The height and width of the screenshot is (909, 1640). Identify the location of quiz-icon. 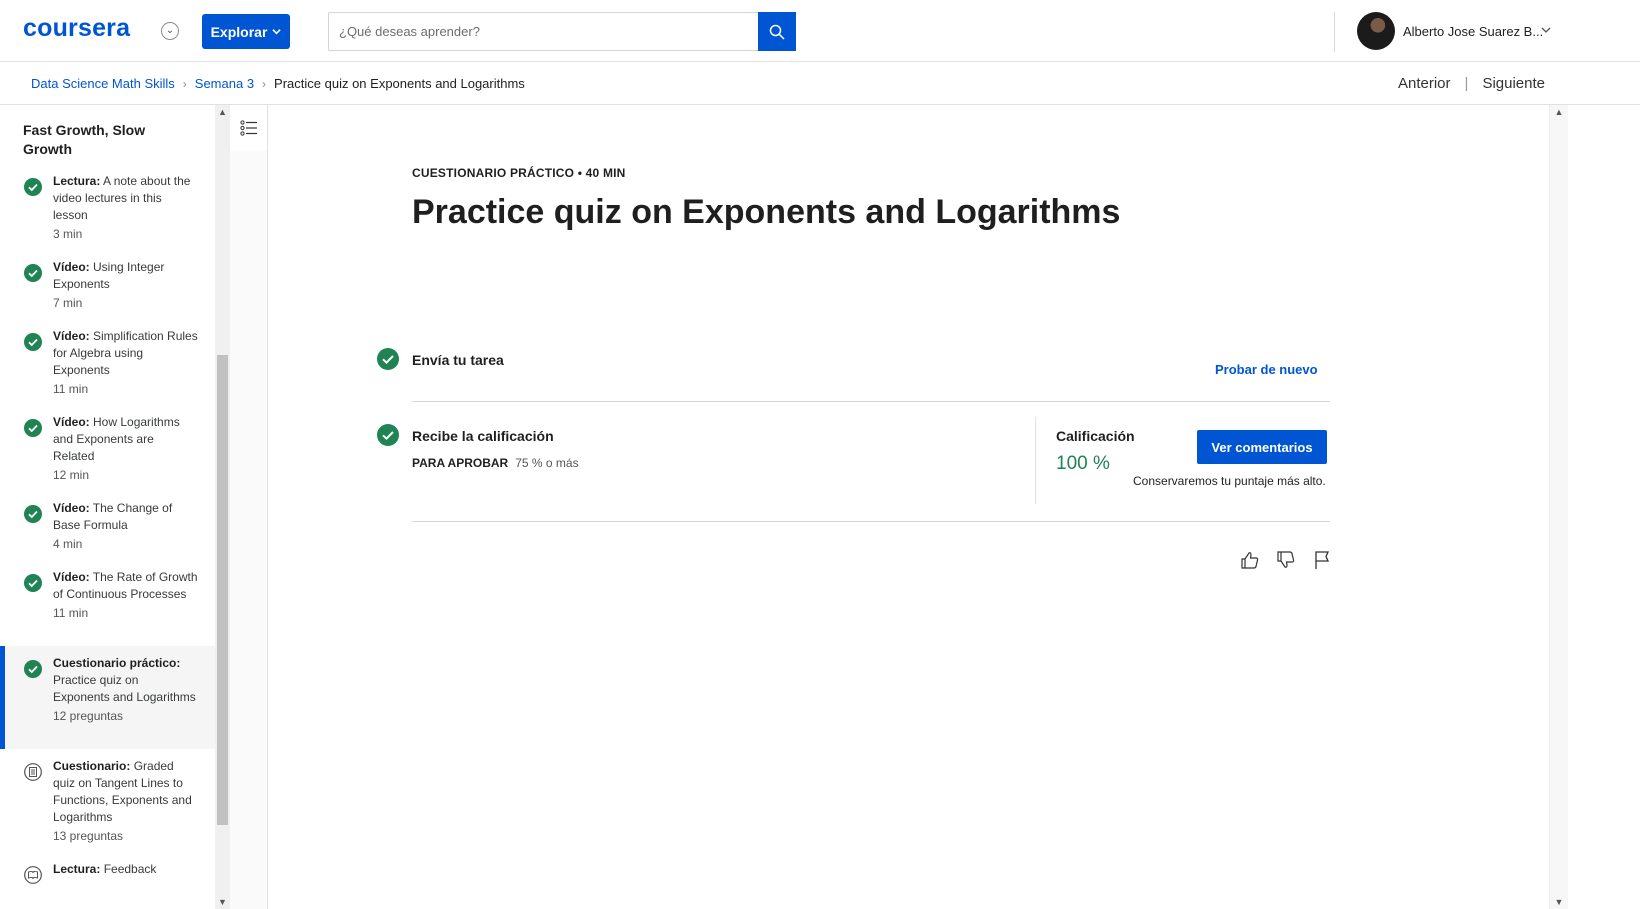
(33, 772).